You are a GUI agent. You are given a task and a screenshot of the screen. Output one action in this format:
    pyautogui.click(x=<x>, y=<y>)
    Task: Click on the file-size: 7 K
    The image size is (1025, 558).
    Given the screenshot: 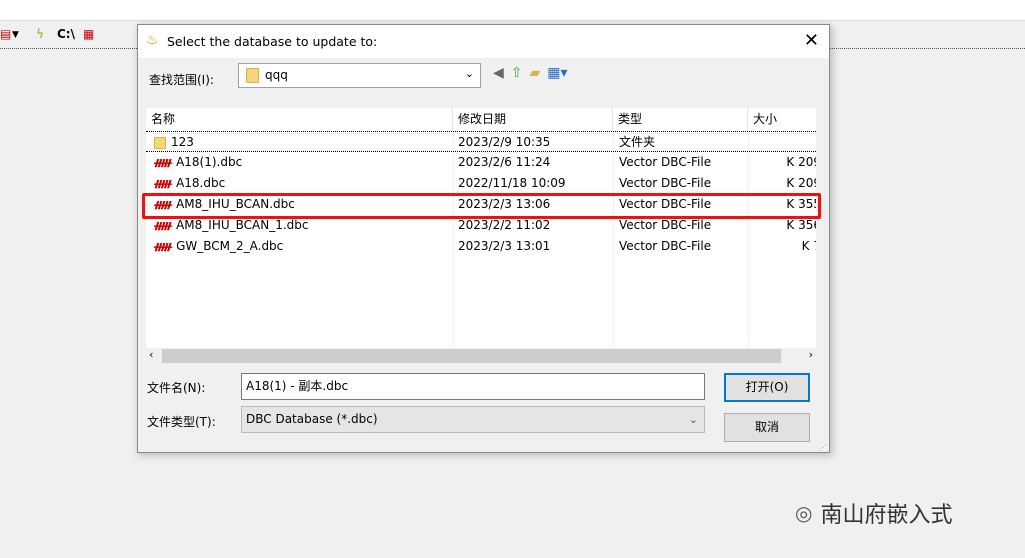 What is the action you would take?
    pyautogui.click(x=808, y=246)
    